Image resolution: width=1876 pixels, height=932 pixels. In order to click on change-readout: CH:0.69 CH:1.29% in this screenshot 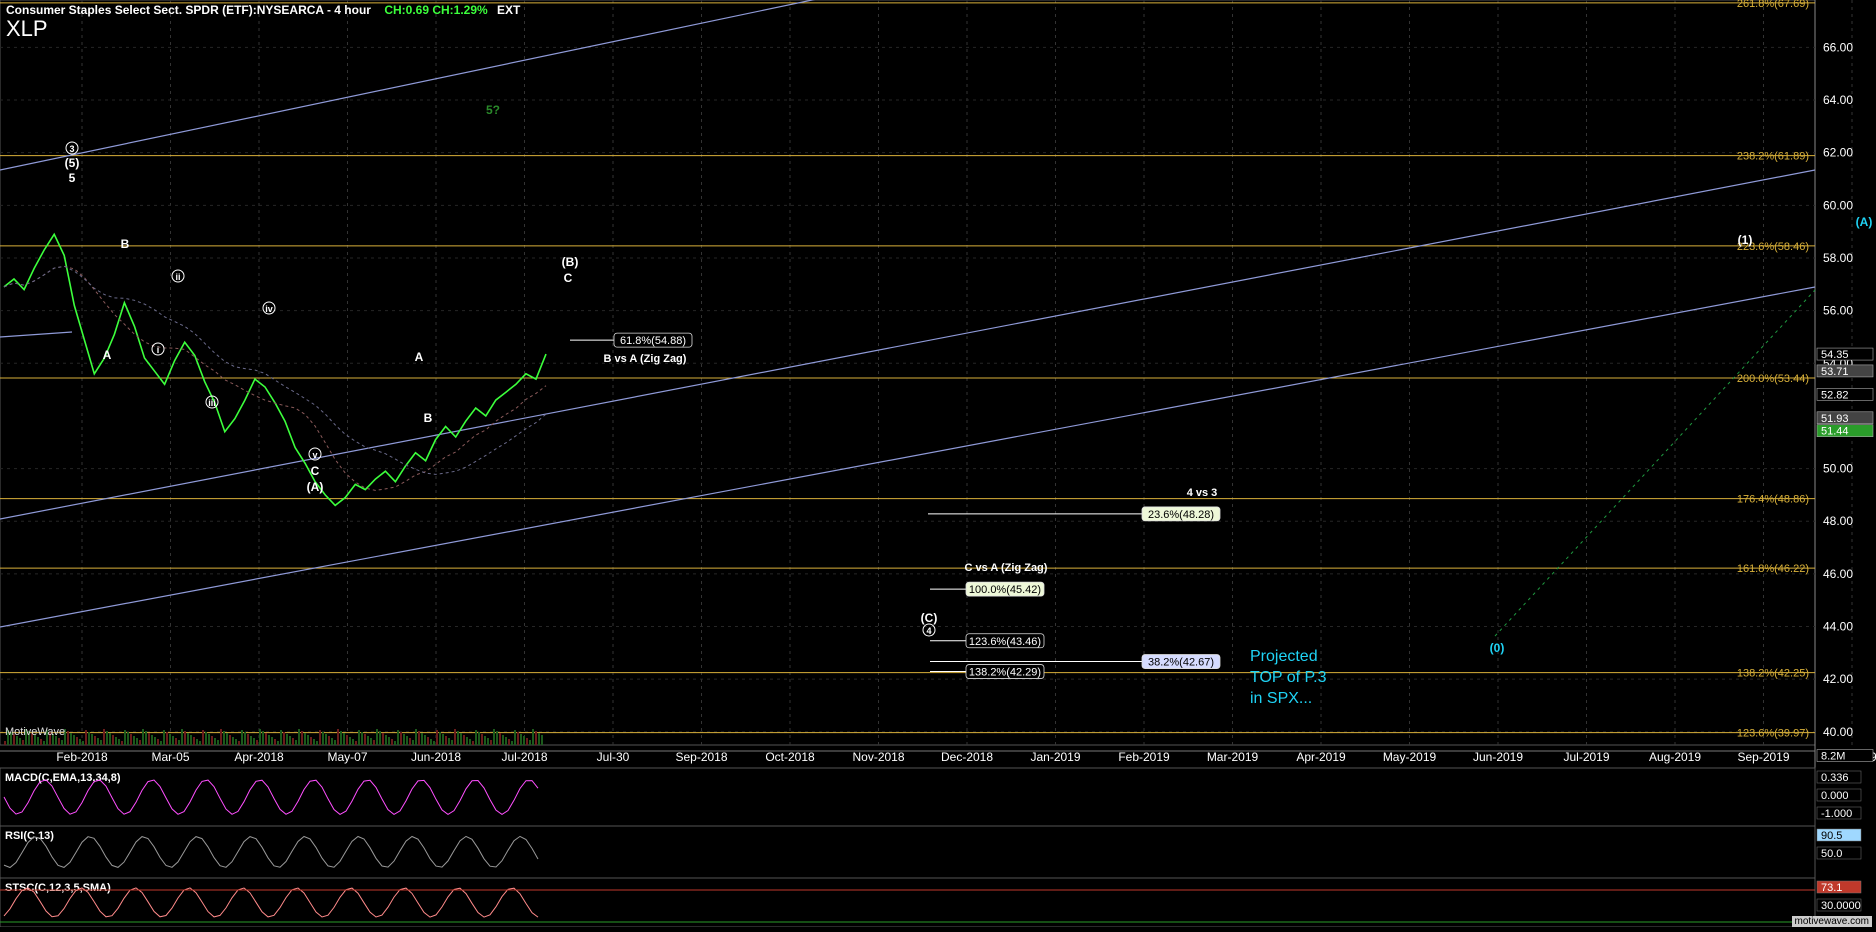, I will do `click(436, 10)`.